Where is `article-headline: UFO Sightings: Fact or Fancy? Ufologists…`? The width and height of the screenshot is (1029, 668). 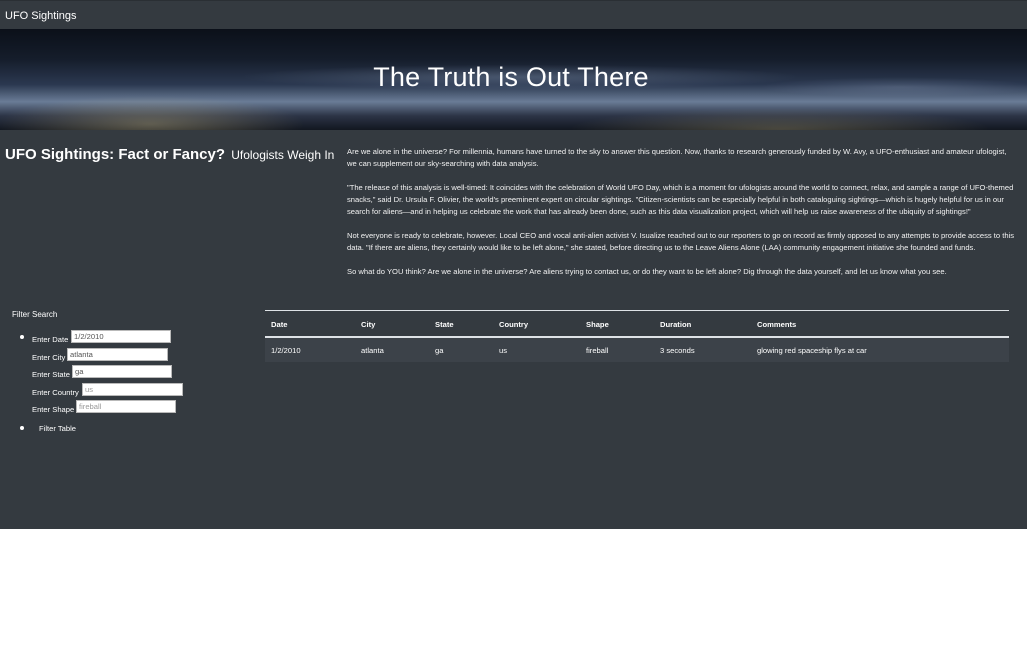
article-headline: UFO Sightings: Fact or Fancy? Ufologists… is located at coordinates (169, 154).